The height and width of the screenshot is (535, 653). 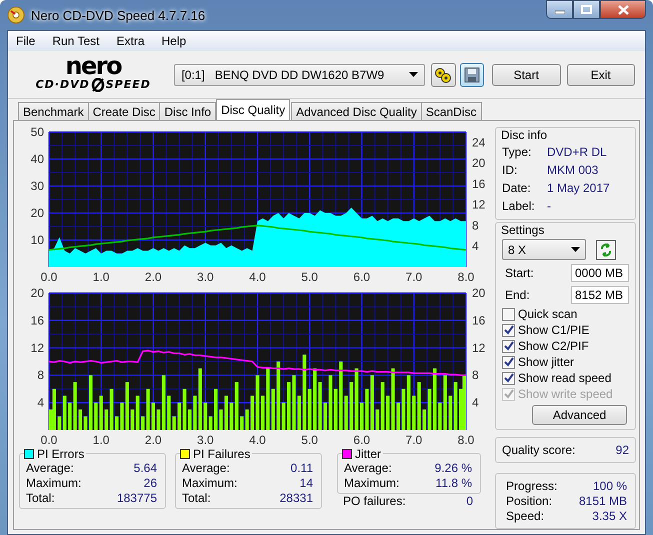 What do you see at coordinates (301, 468) in the screenshot?
I see `stat-value: 0.11` at bounding box center [301, 468].